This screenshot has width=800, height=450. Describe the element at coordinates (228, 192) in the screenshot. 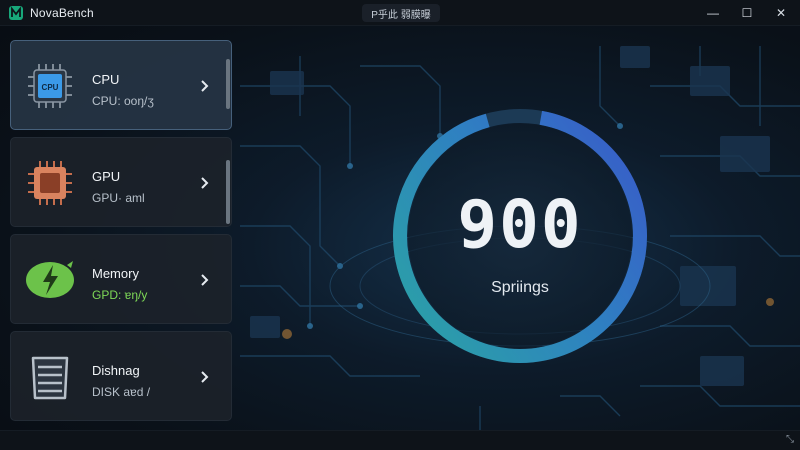

I see `scrollbar-thumb` at that location.